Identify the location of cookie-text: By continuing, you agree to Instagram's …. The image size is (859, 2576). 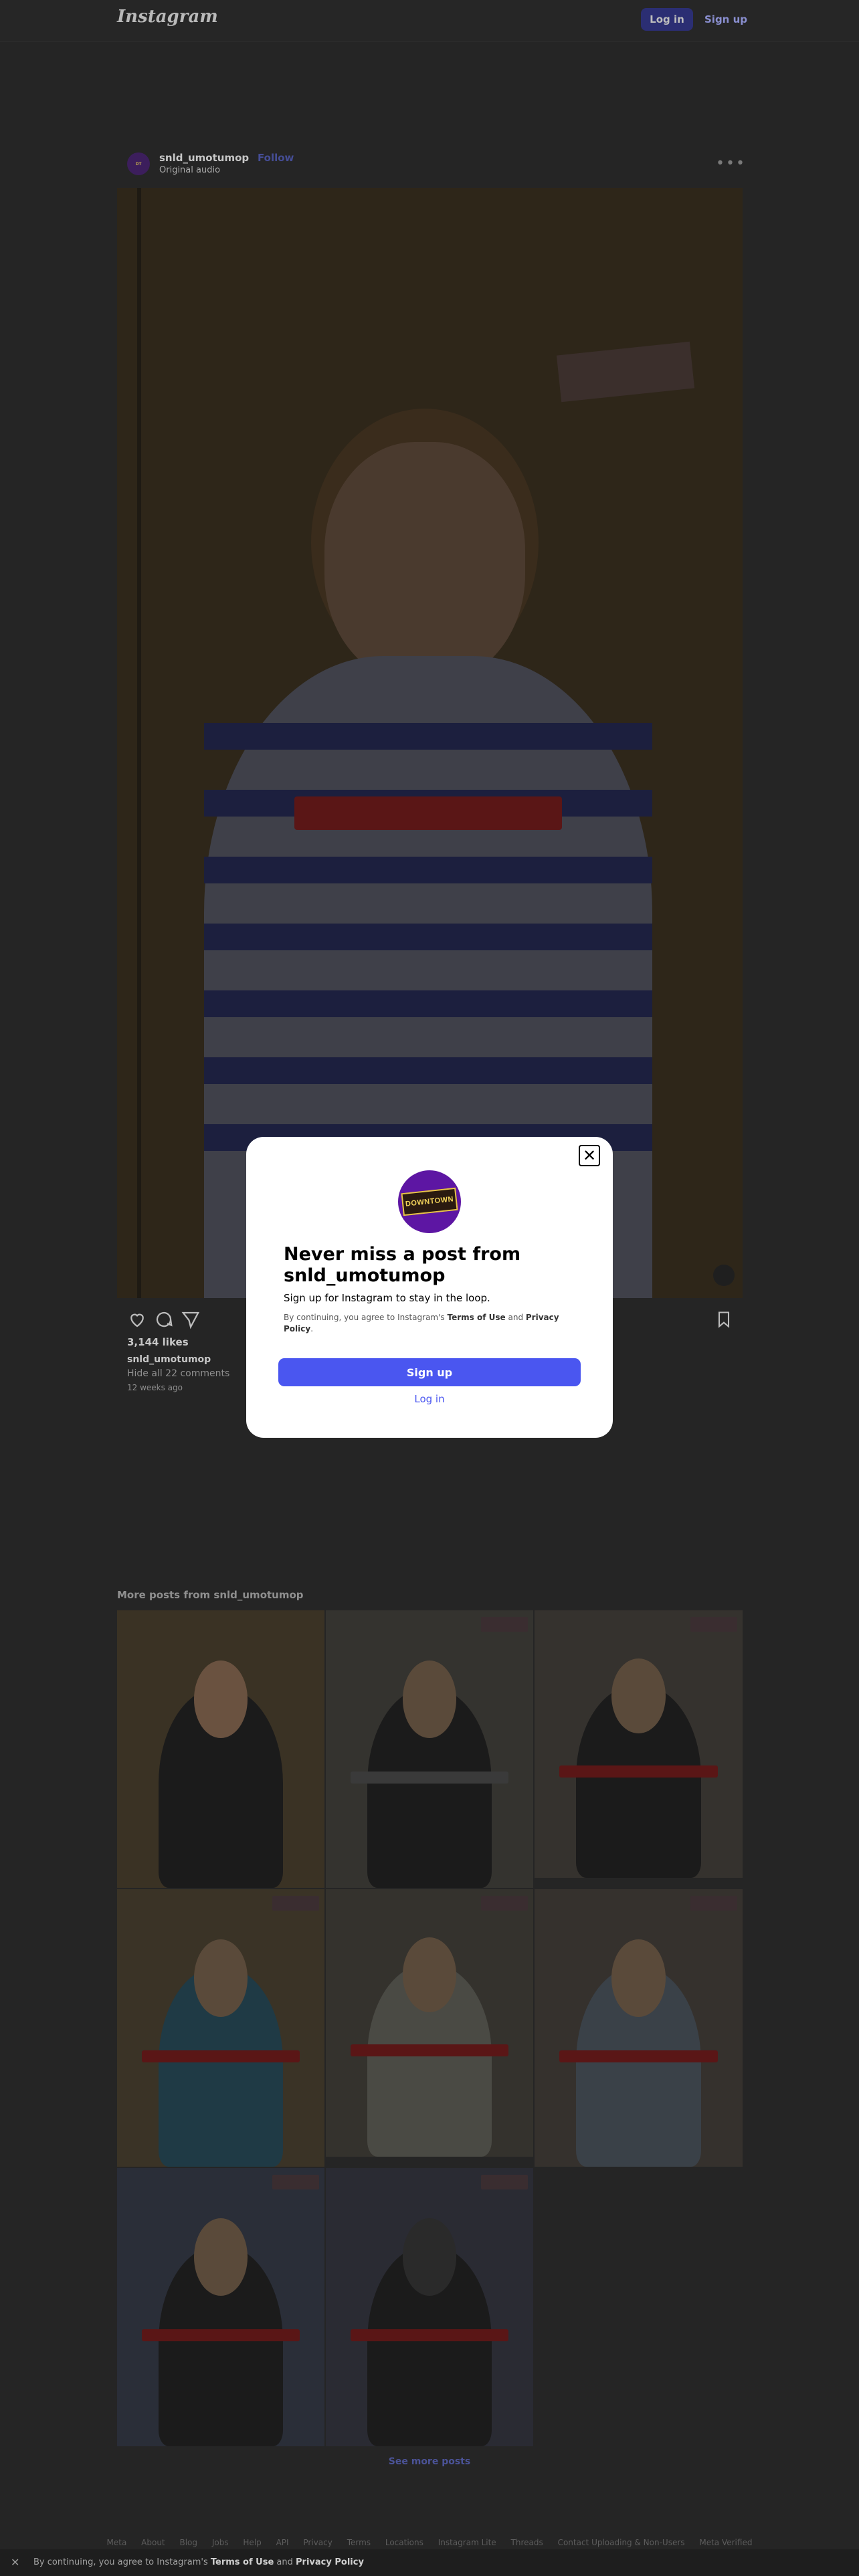
(198, 2562).